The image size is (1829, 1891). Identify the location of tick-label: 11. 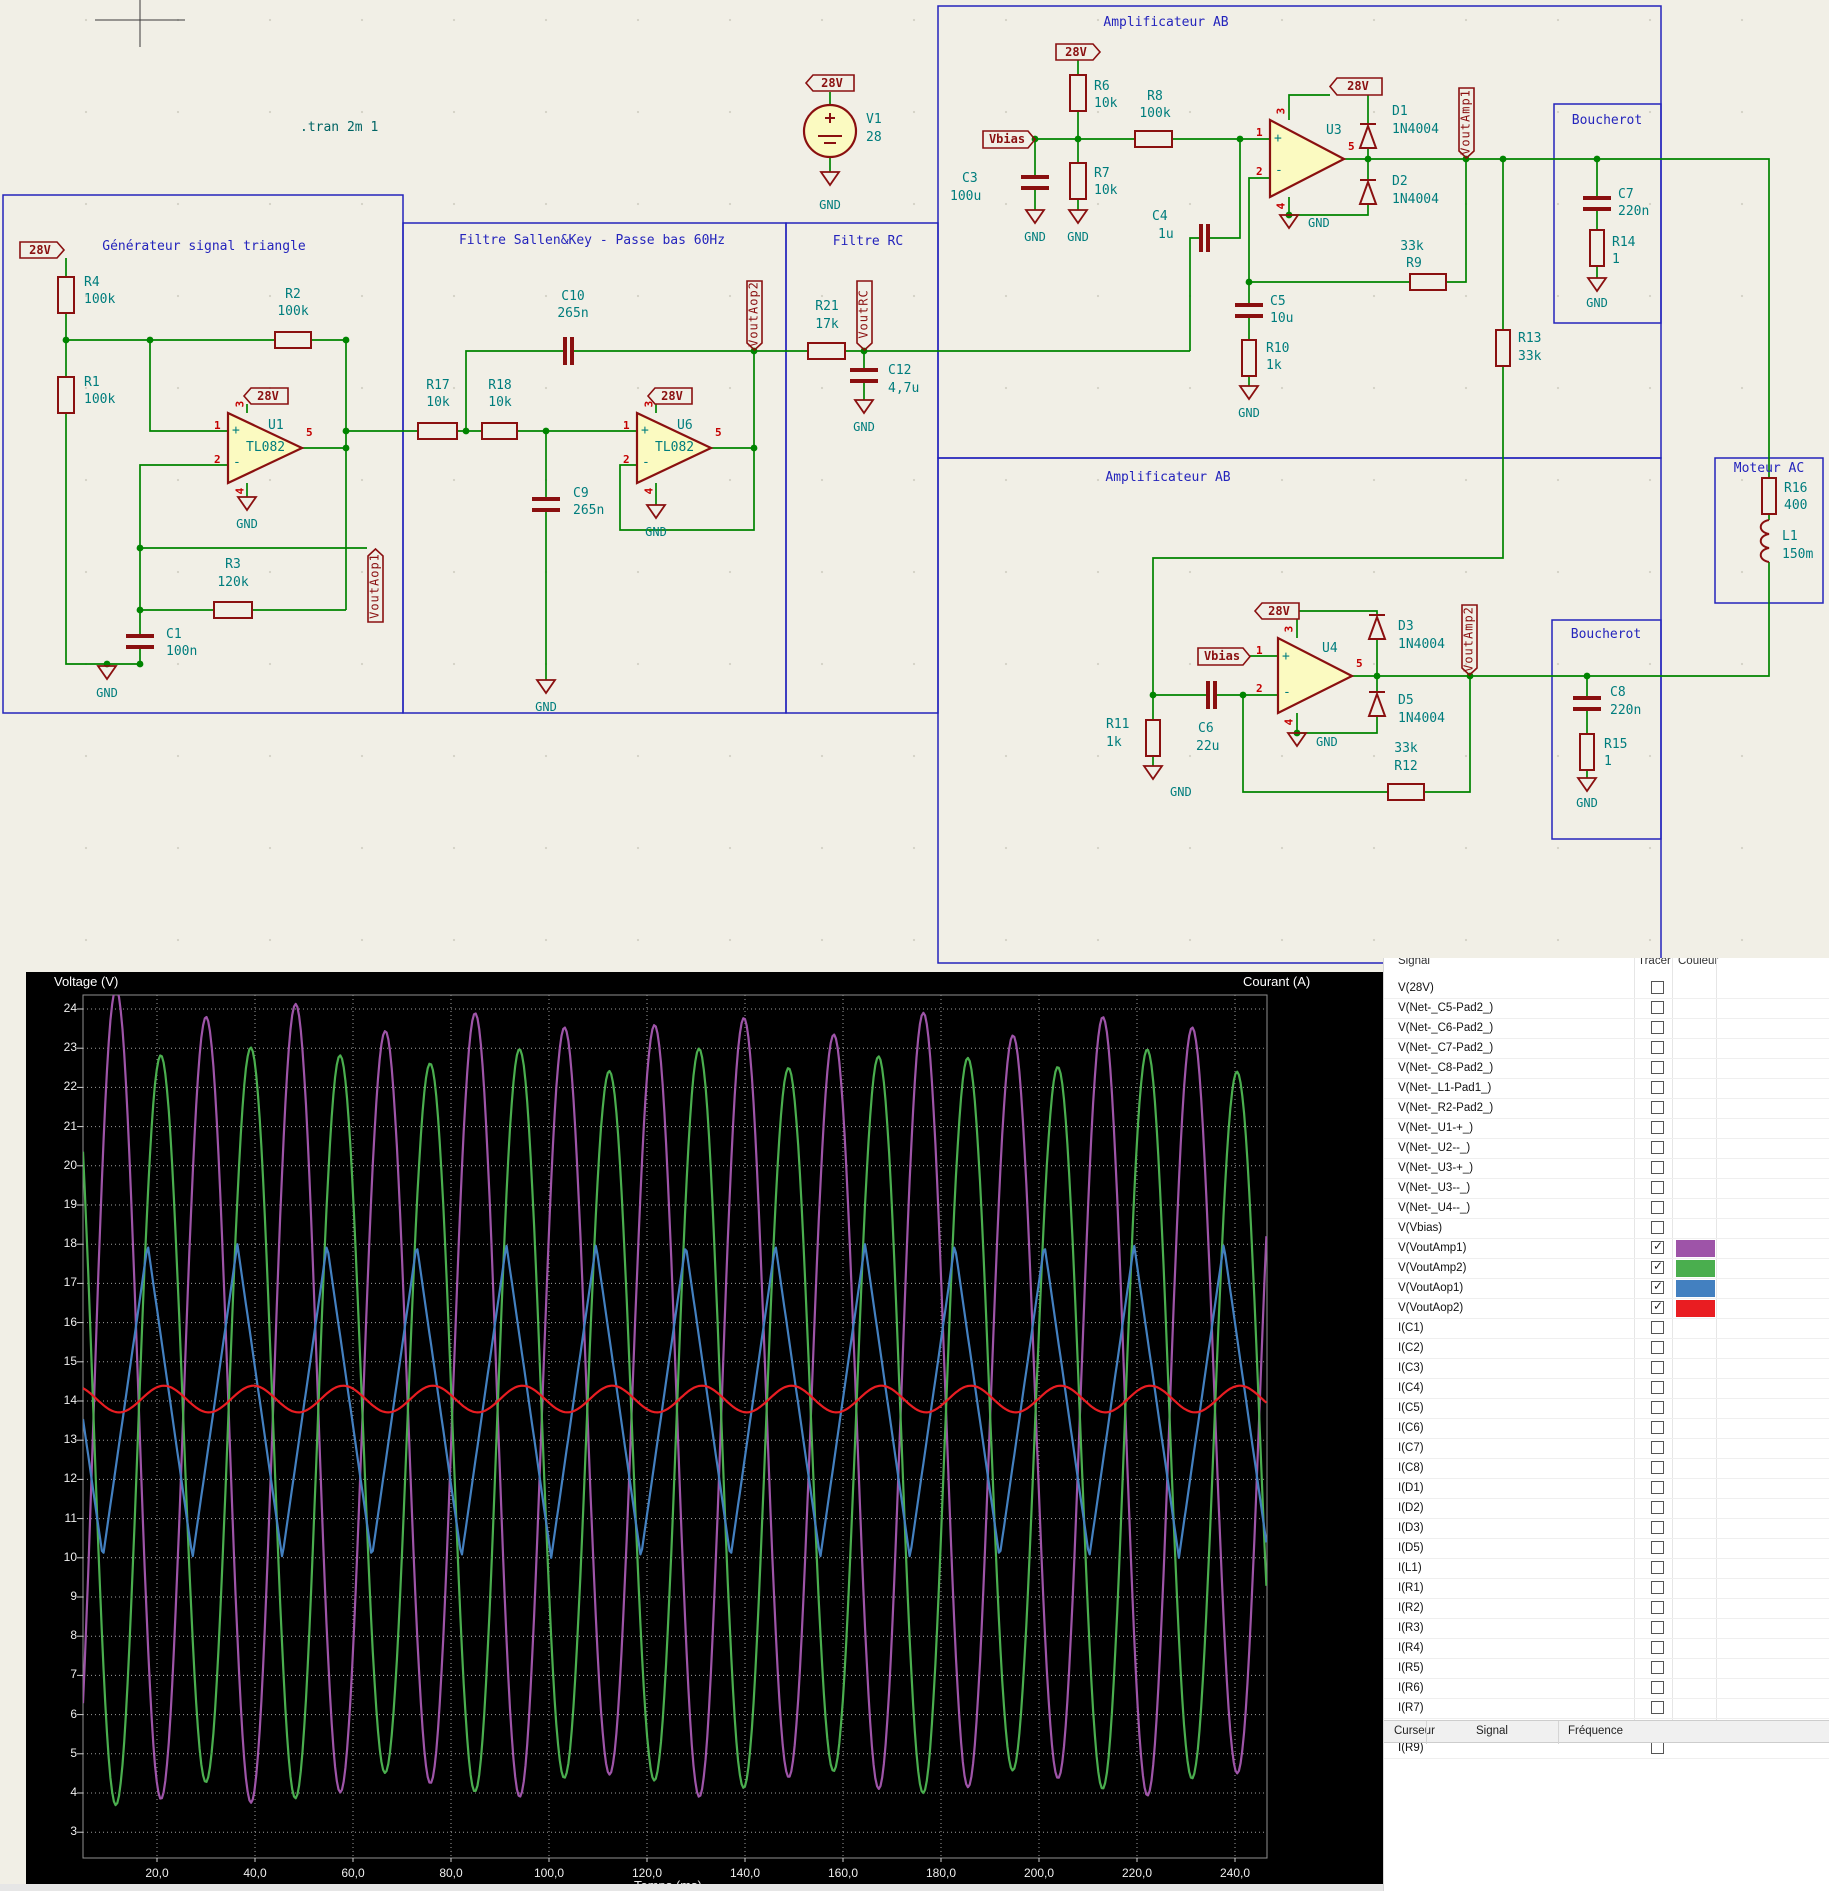
(70, 1517).